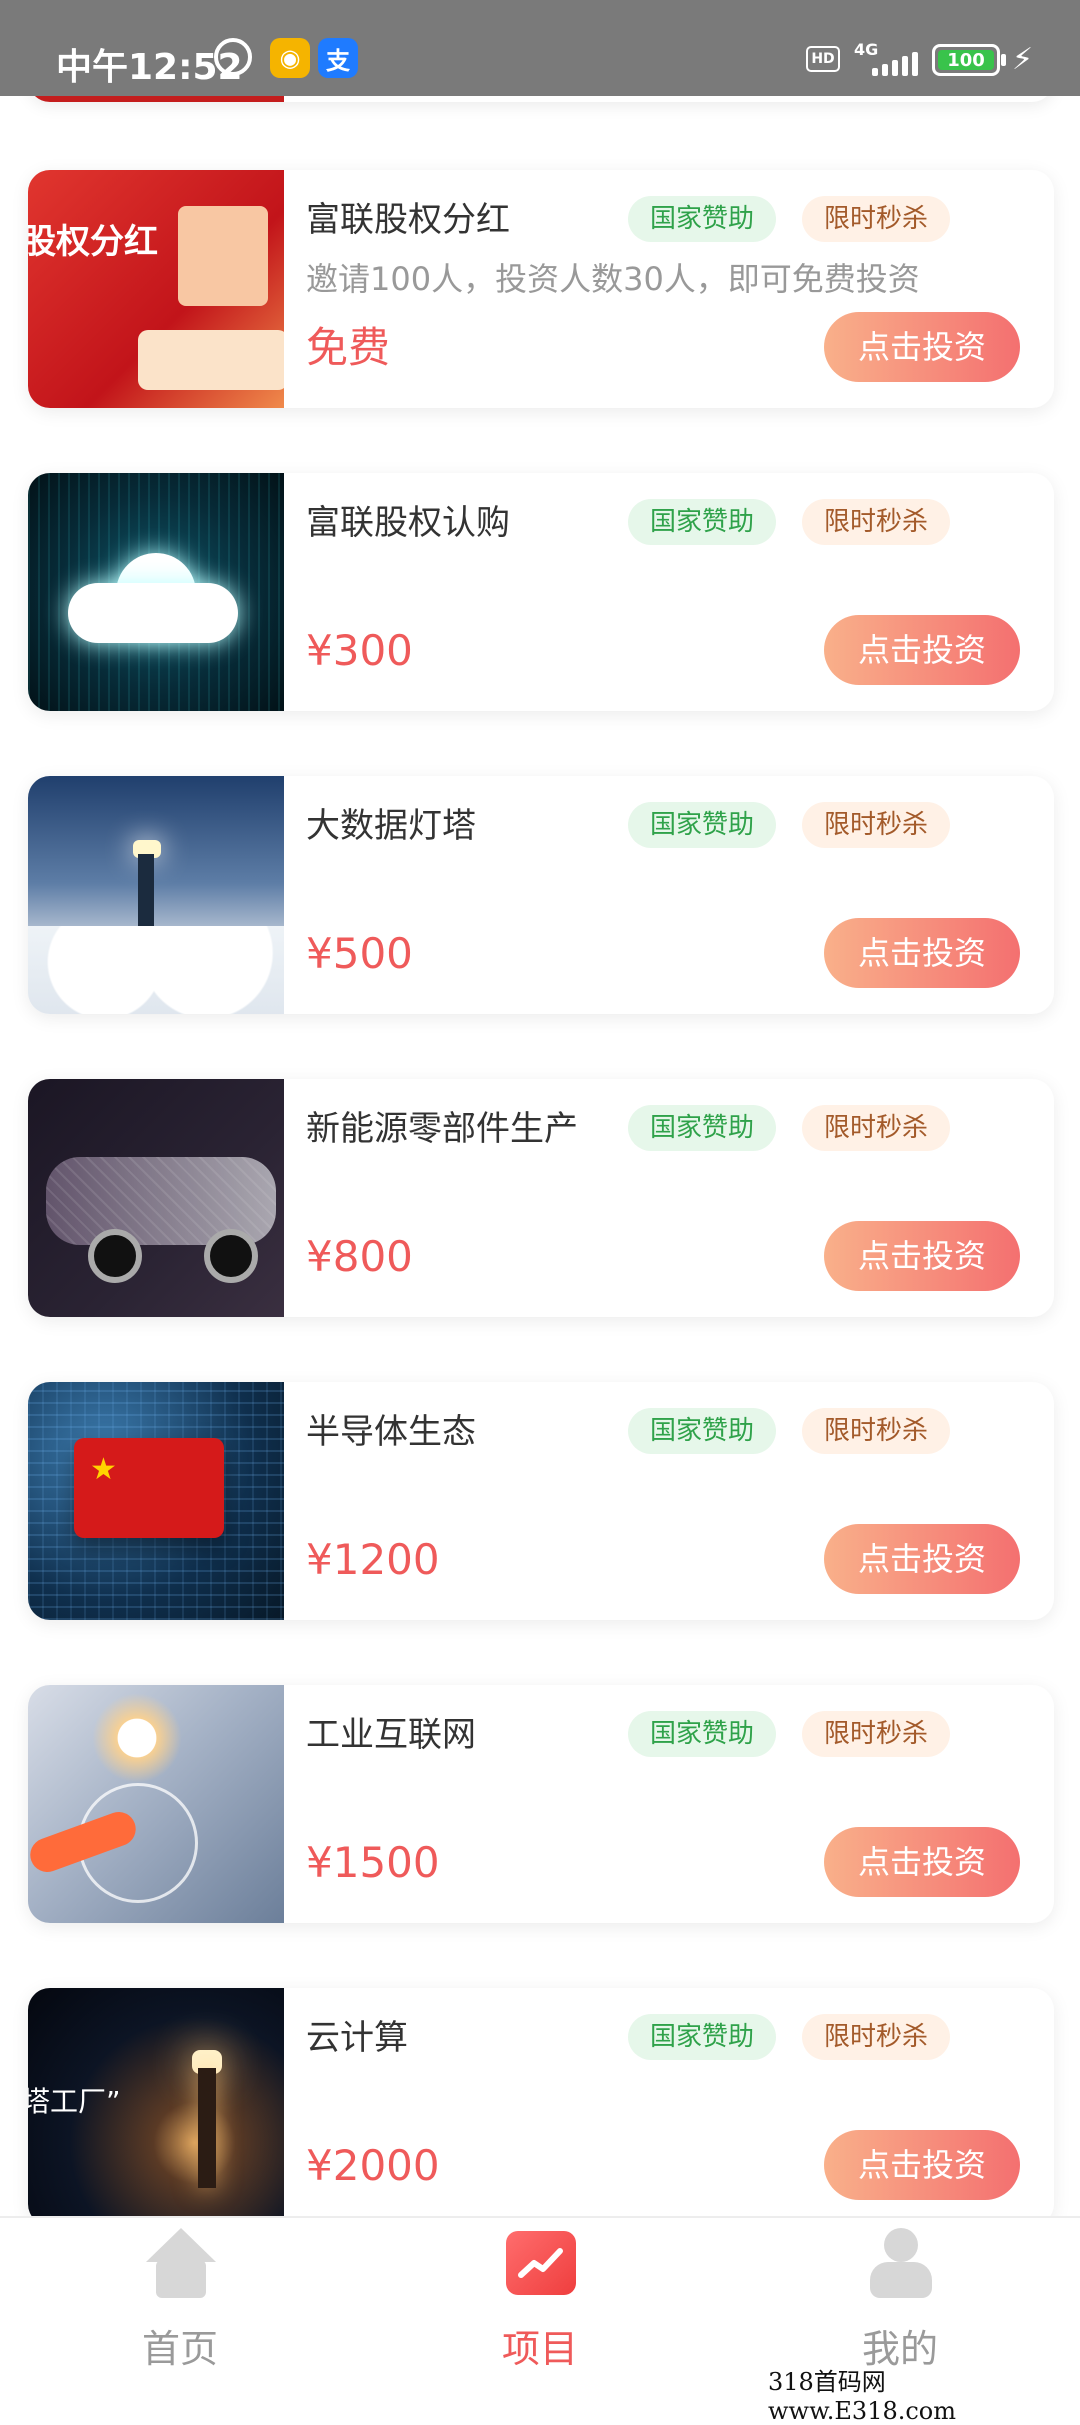 This screenshot has width=1080, height=2425. I want to click on nav-item-project: 项目, so click(540, 2310).